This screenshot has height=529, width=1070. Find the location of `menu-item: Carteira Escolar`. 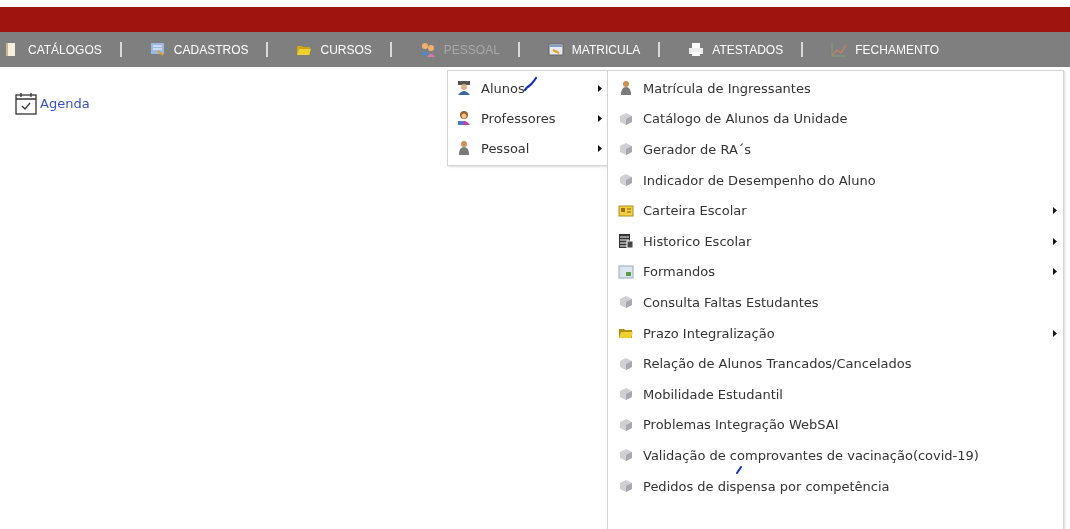

menu-item: Carteira Escolar is located at coordinates (835, 210).